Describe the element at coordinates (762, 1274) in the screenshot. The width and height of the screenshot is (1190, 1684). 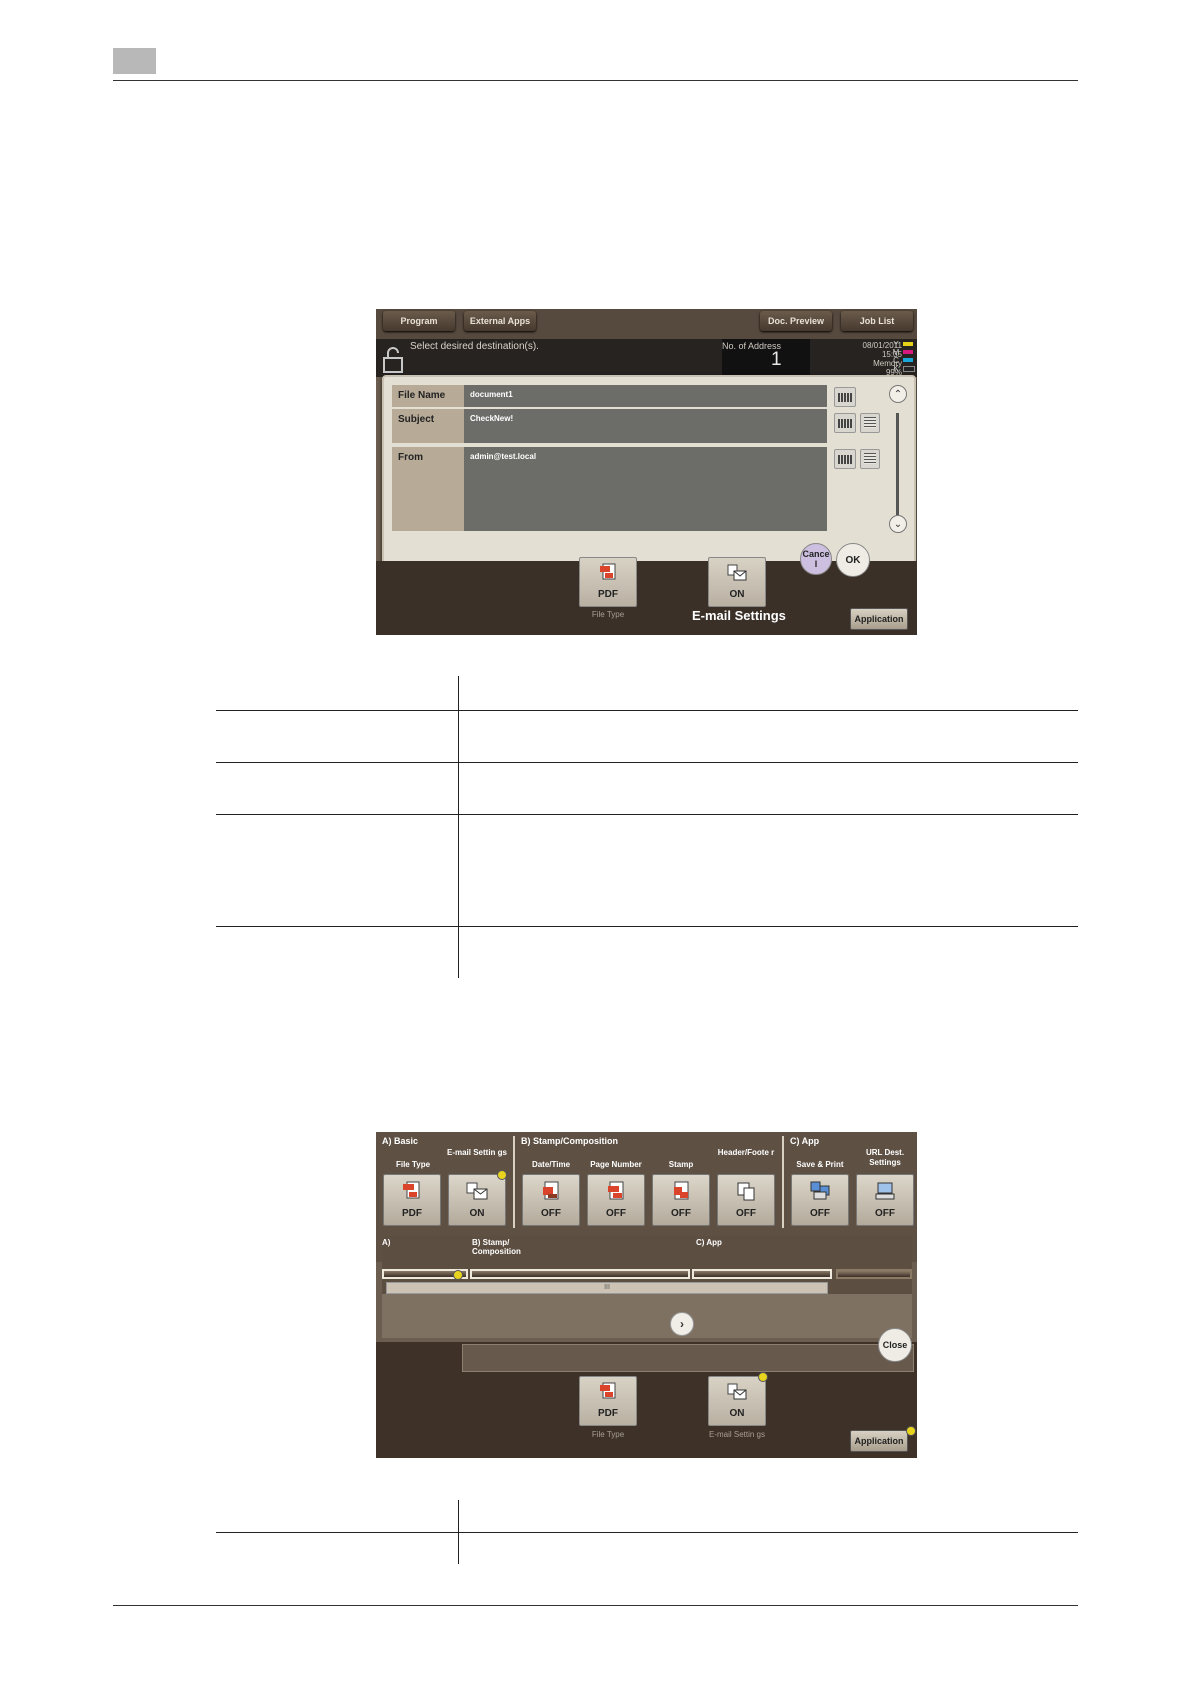
I see `nav-segment-app` at that location.